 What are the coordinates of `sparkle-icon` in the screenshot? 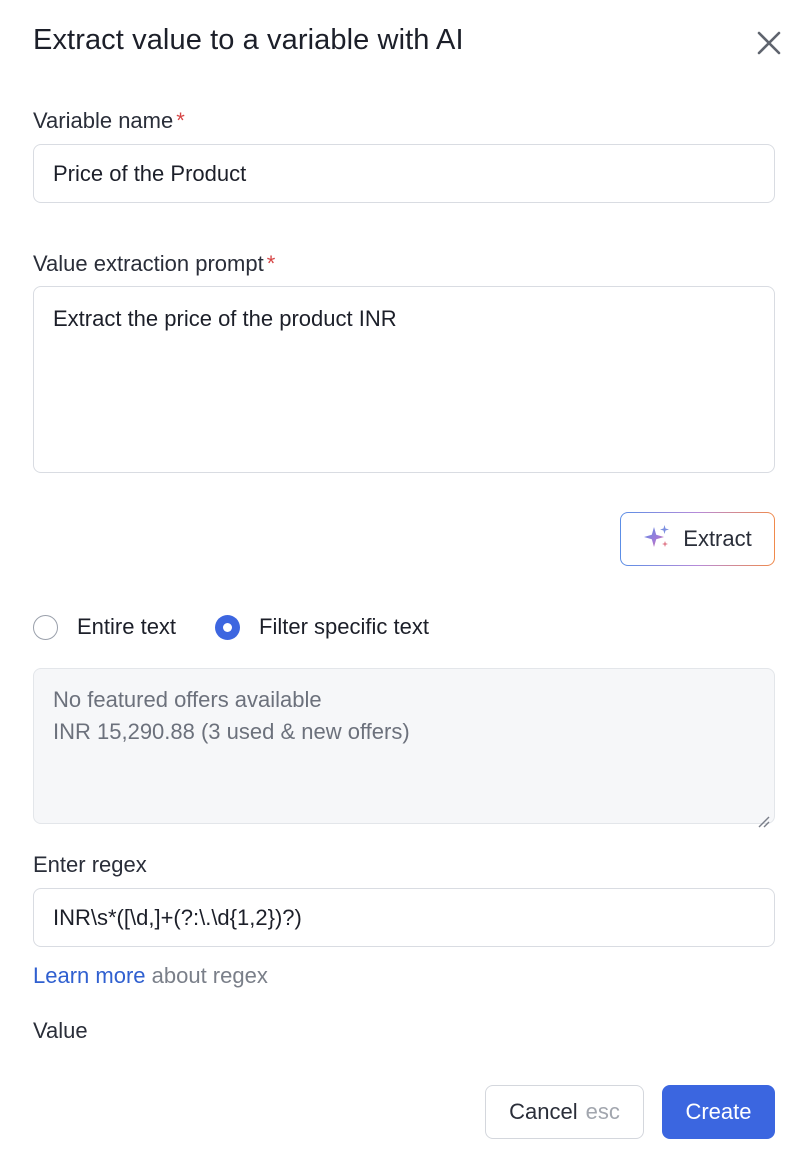 It's located at (657, 539).